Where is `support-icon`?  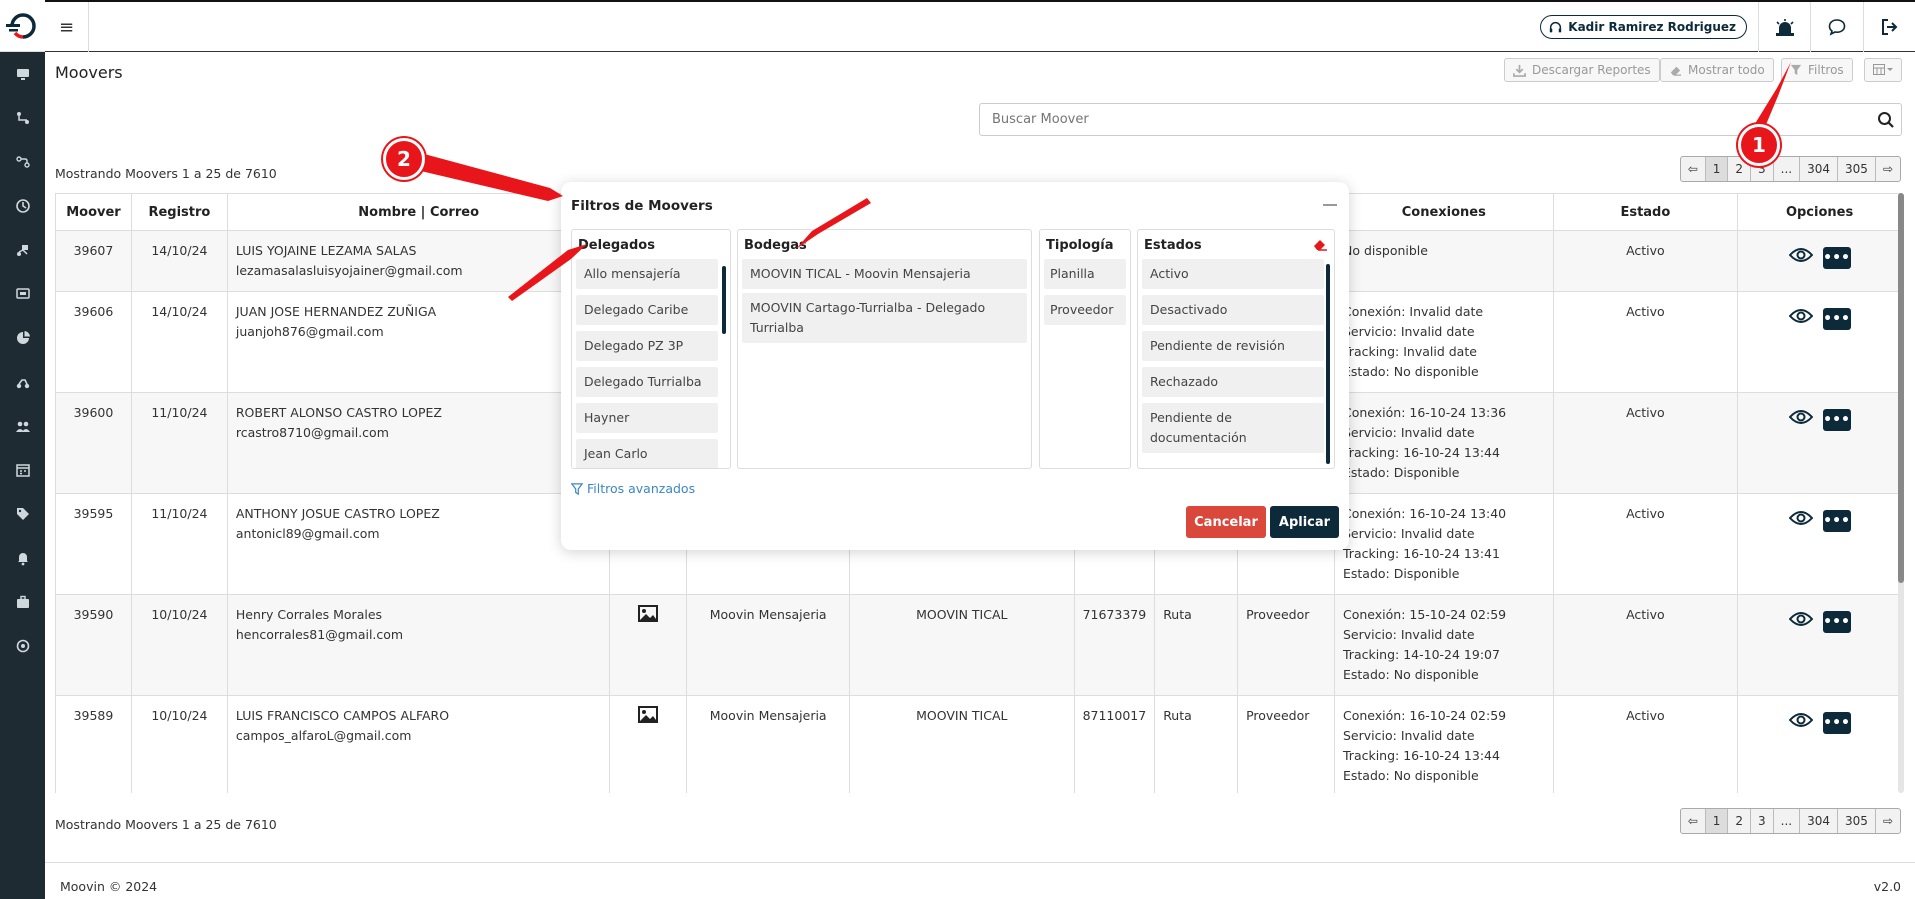
support-icon is located at coordinates (22, 646).